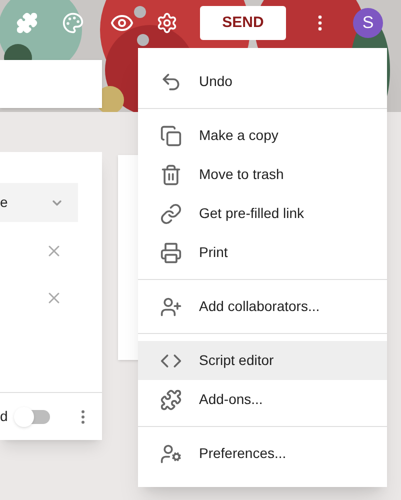  What do you see at coordinates (262, 252) in the screenshot?
I see `menu-item: Print` at bounding box center [262, 252].